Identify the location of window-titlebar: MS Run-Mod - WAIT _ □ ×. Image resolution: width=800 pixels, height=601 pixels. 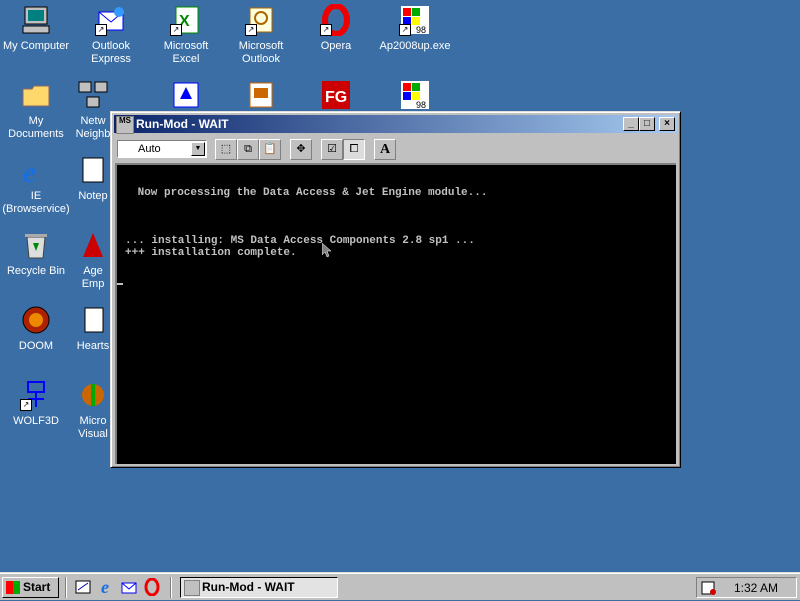
(395, 124).